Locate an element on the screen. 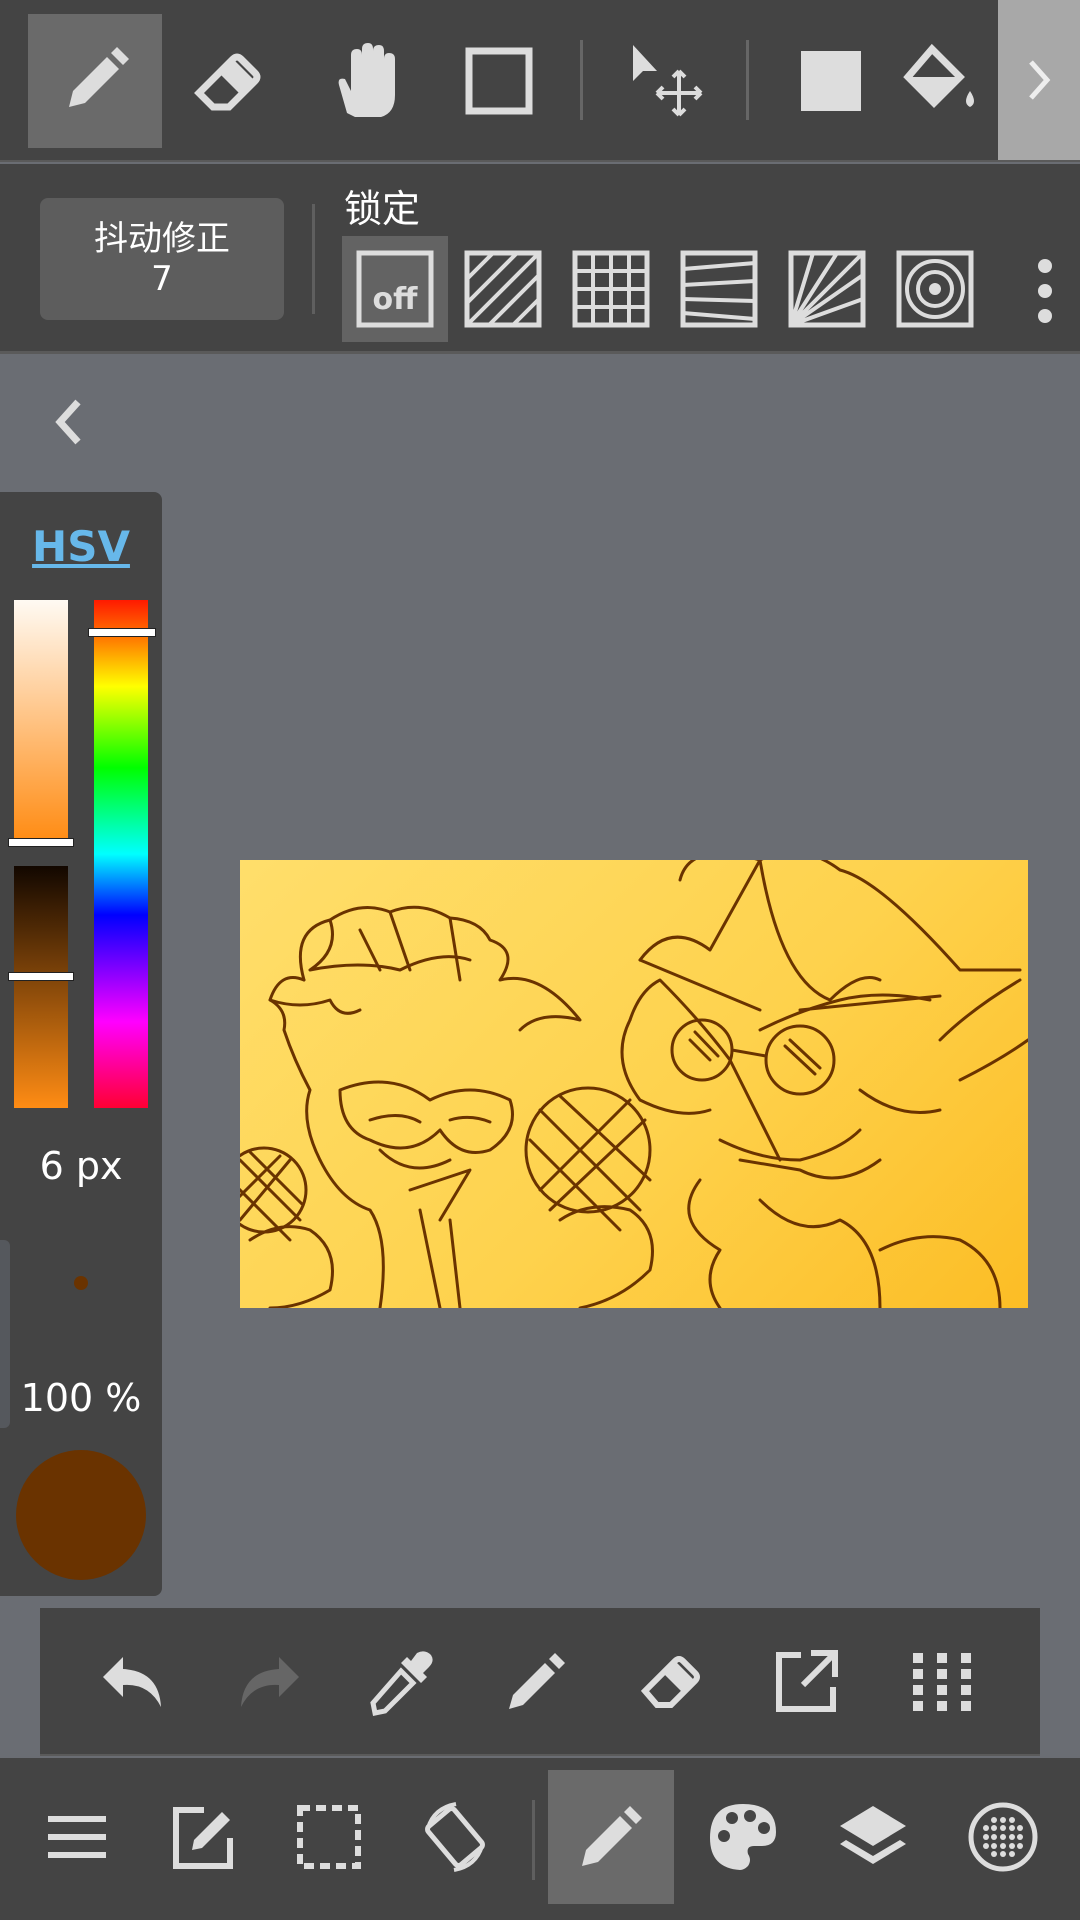 This screenshot has height=1920, width=1080. eyedropper-icon is located at coordinates (401, 1683).